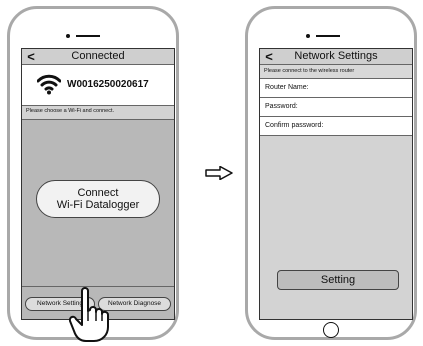 The image size is (423, 346). Describe the element at coordinates (336, 88) in the screenshot. I see `router-name-field: Router Name:` at that location.